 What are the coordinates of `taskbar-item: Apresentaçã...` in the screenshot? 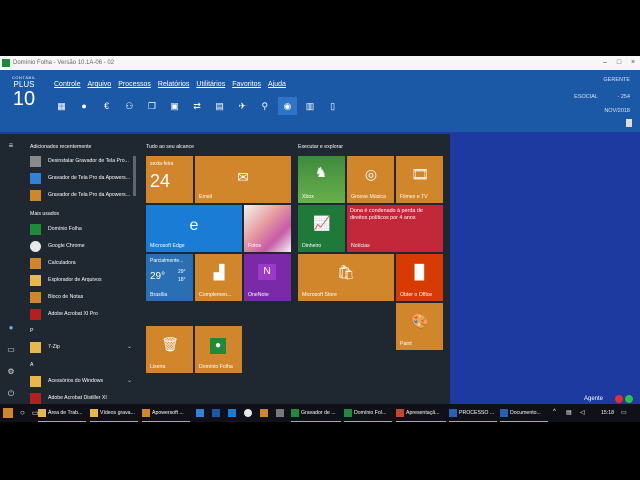 It's located at (421, 413).